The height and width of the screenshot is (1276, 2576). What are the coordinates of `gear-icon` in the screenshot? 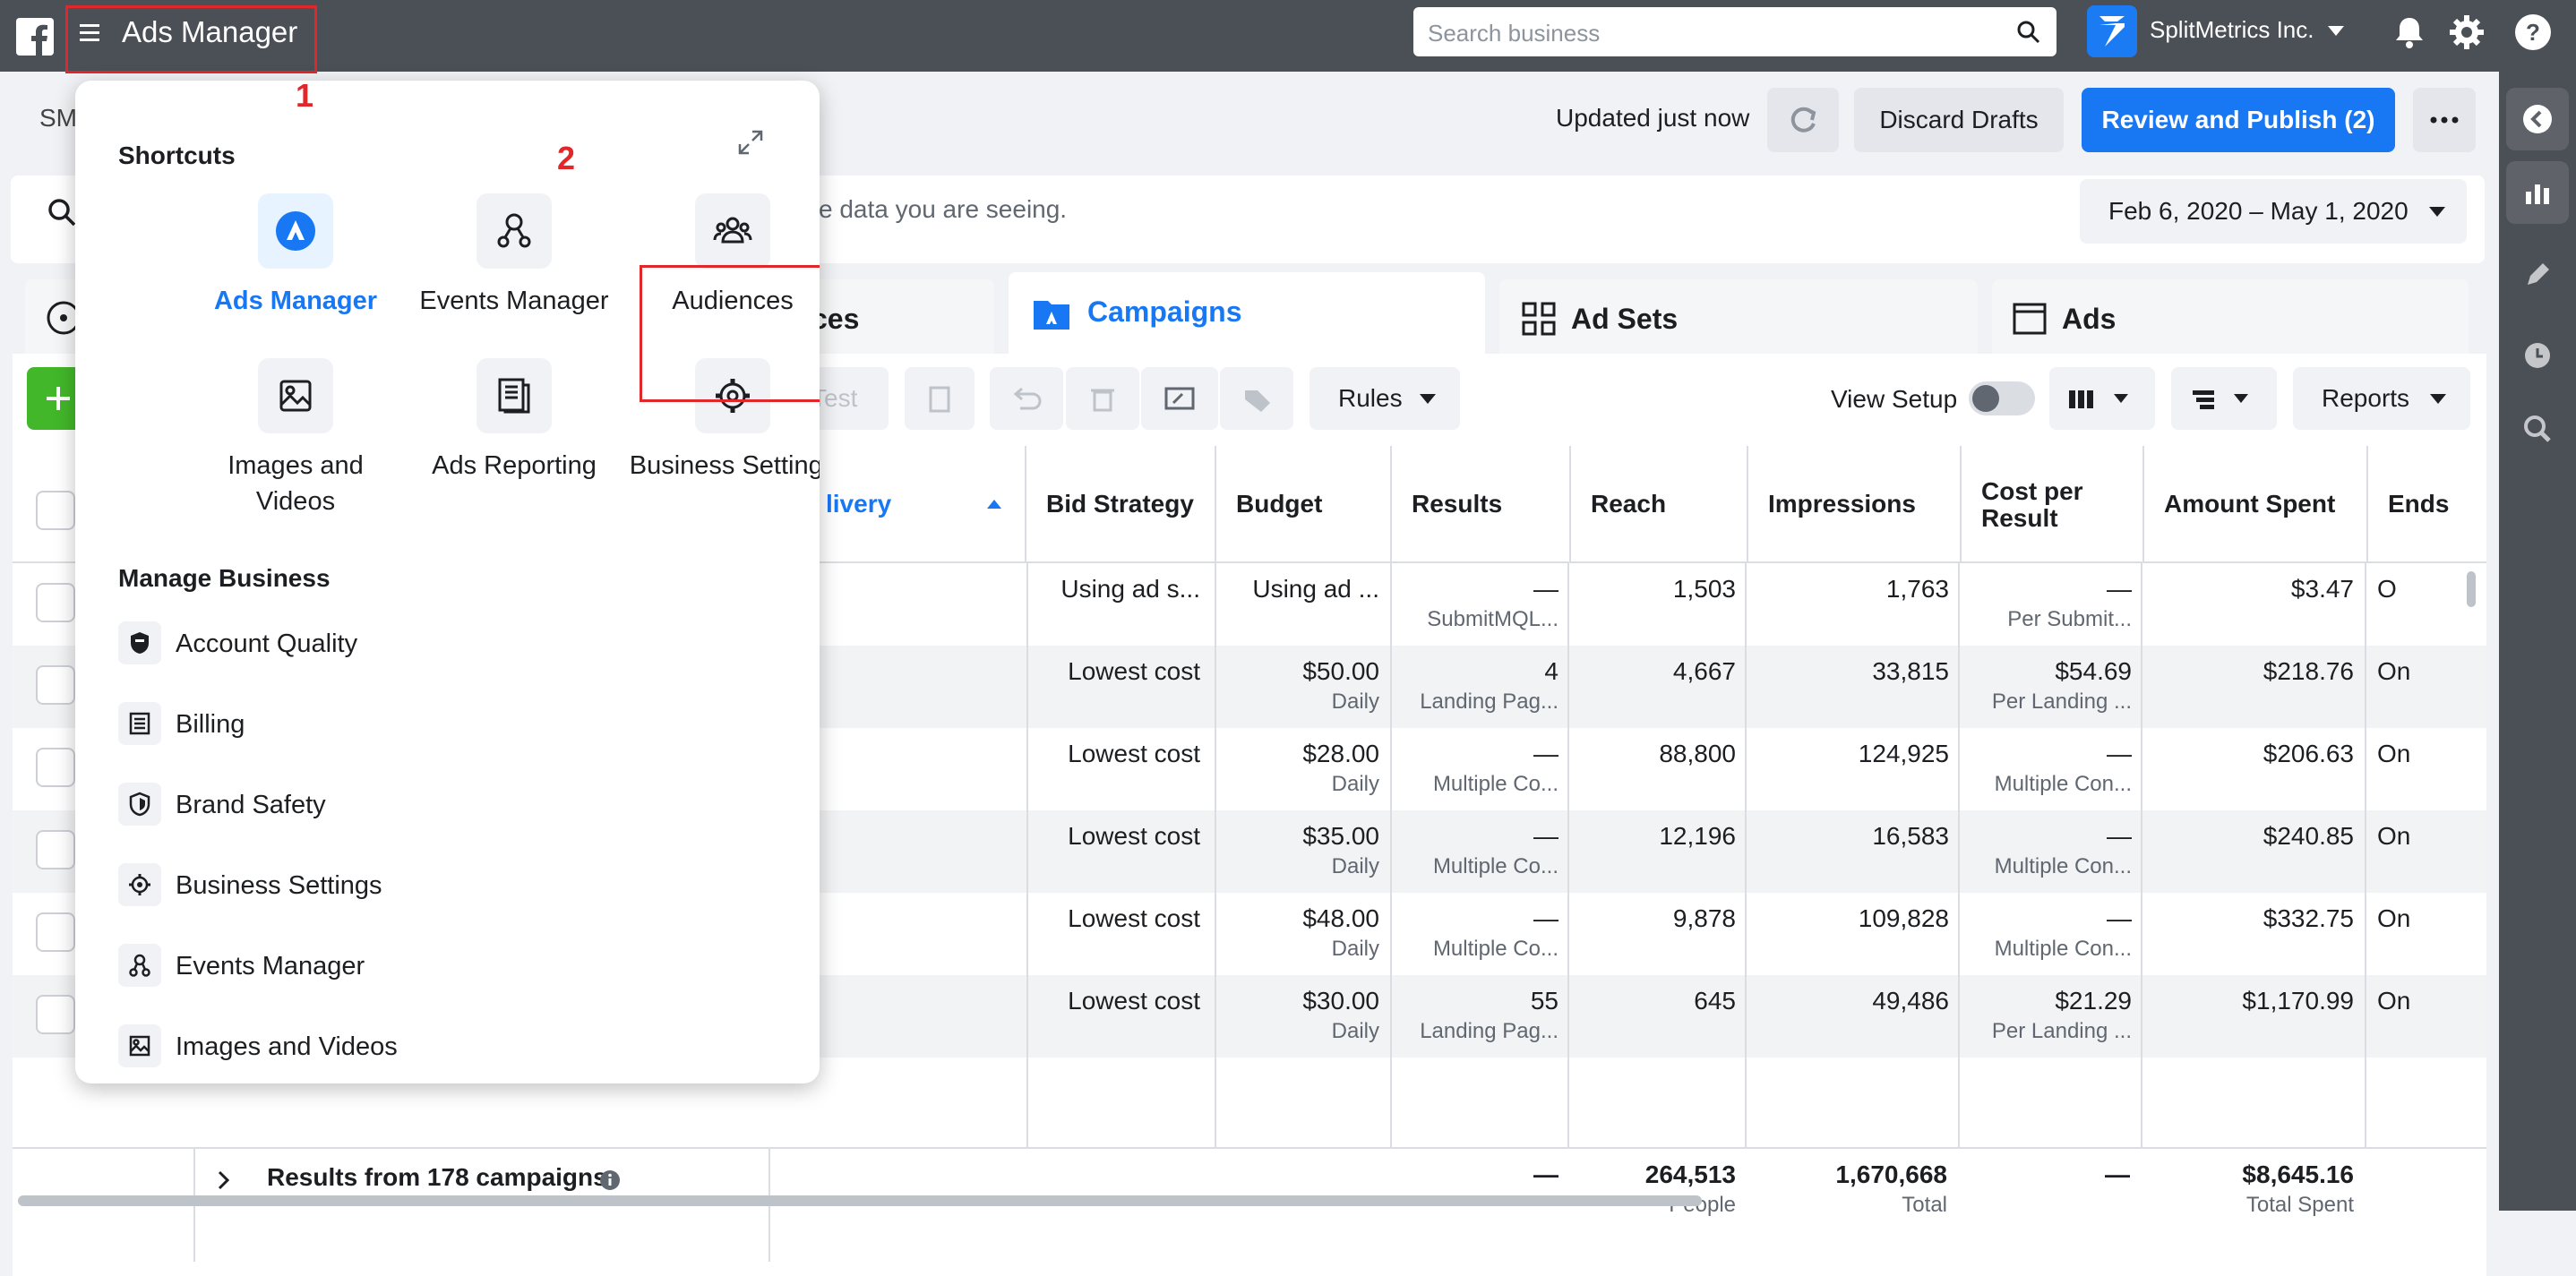 It's located at (2466, 32).